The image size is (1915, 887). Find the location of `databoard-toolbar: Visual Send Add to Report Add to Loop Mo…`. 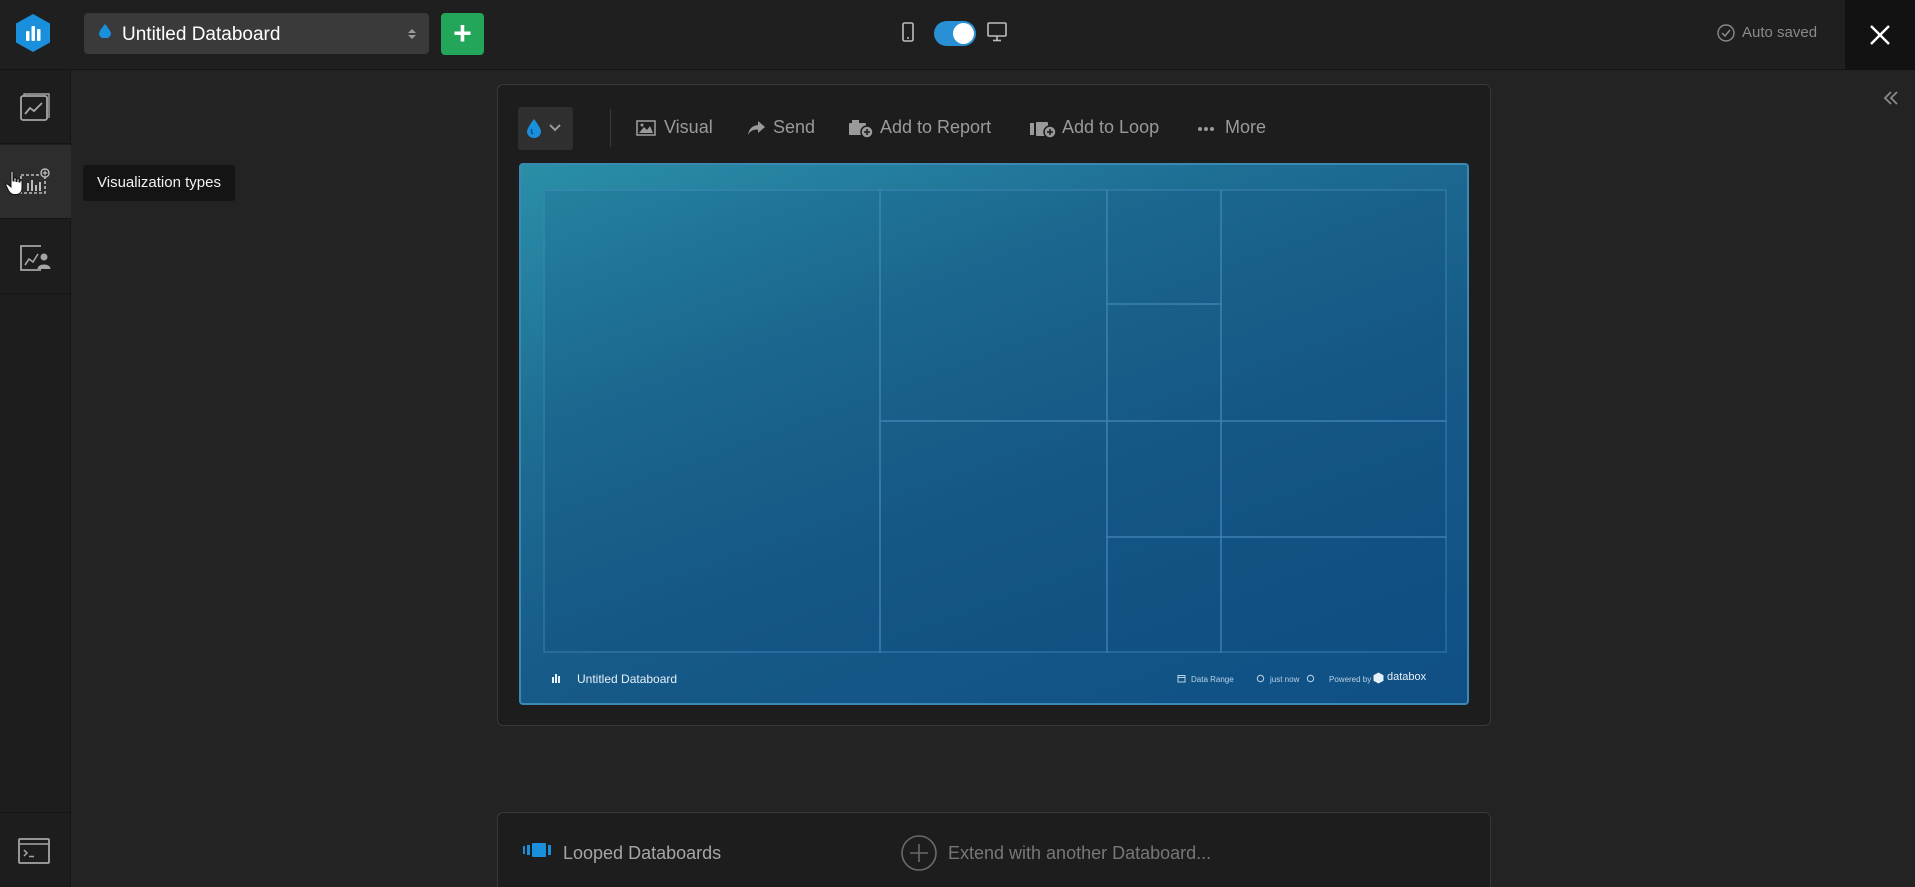

databoard-toolbar: Visual Send Add to Report Add to Loop Mo… is located at coordinates (993, 130).